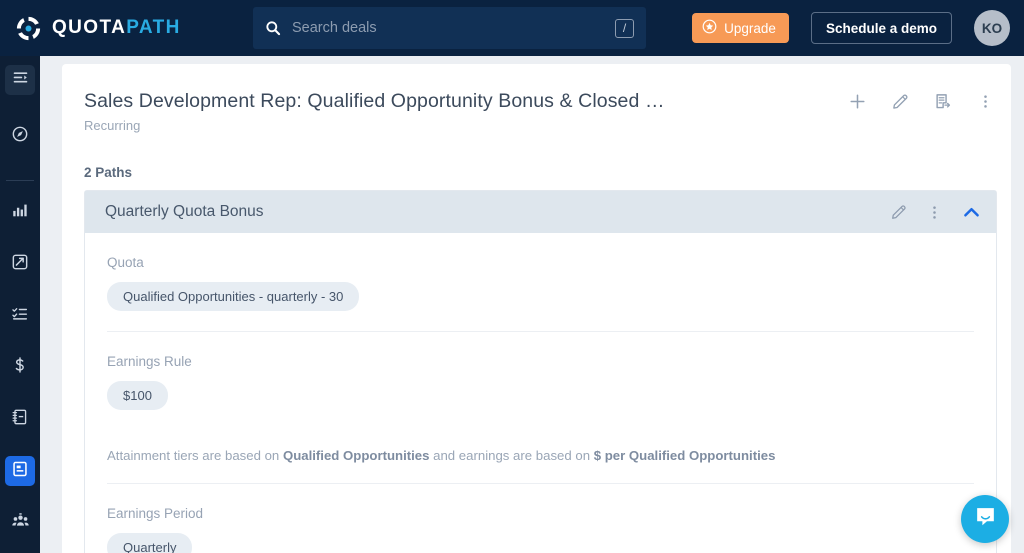 The width and height of the screenshot is (1024, 553). I want to click on earnings-period-chip: Quarterly, so click(150, 543).